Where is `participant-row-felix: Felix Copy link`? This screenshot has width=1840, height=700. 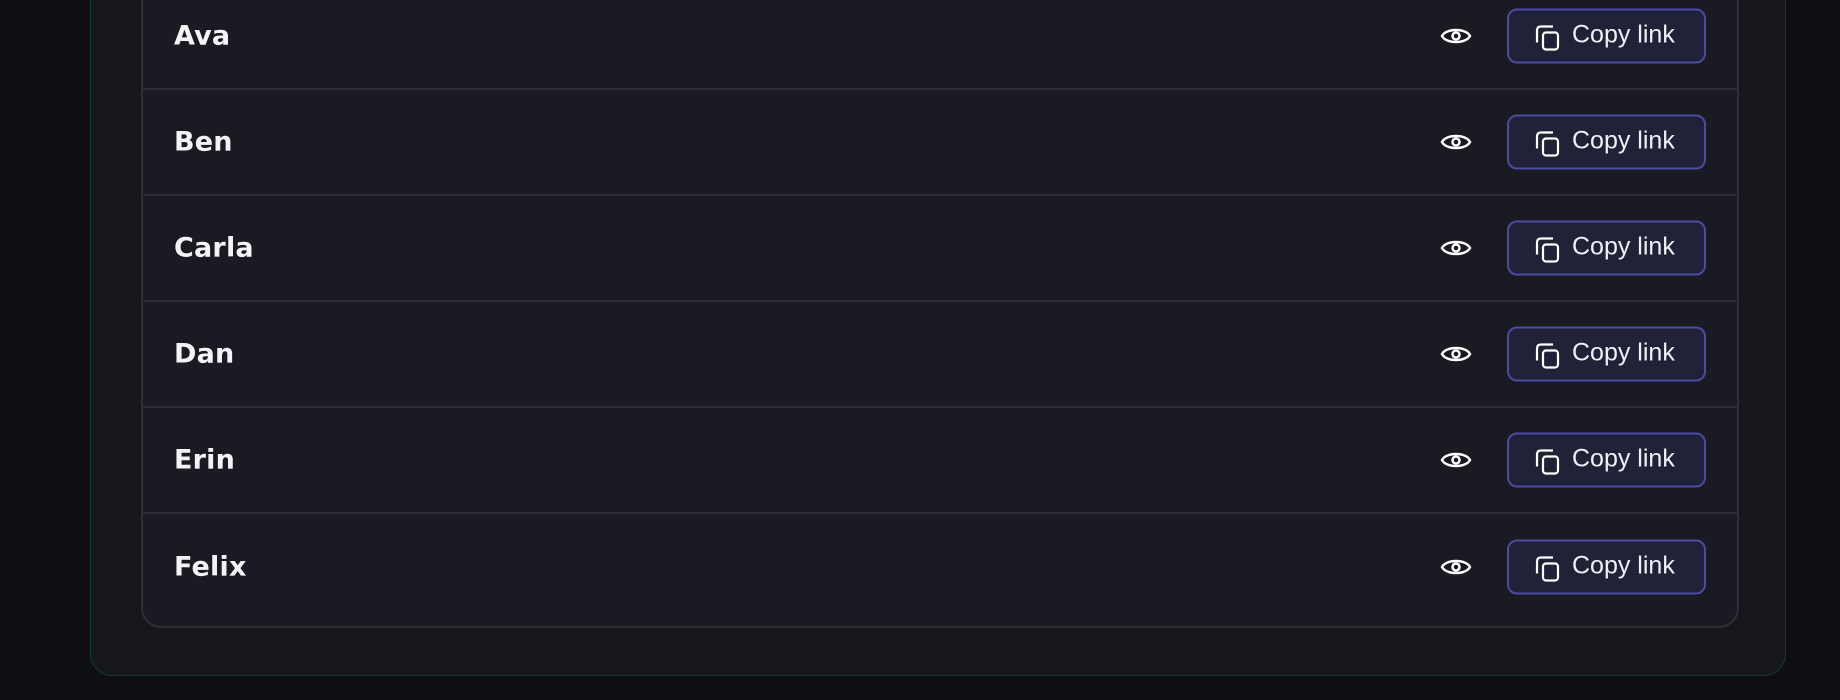 participant-row-felix: Felix Copy link is located at coordinates (940, 567).